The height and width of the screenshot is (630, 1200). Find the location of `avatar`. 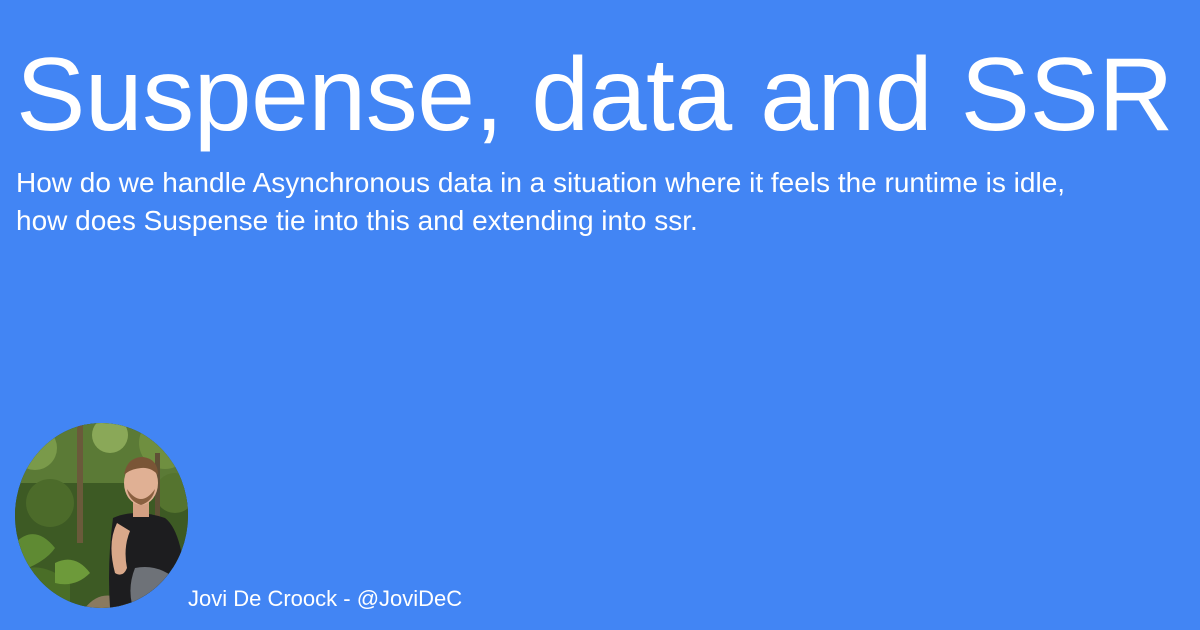

avatar is located at coordinates (101, 515).